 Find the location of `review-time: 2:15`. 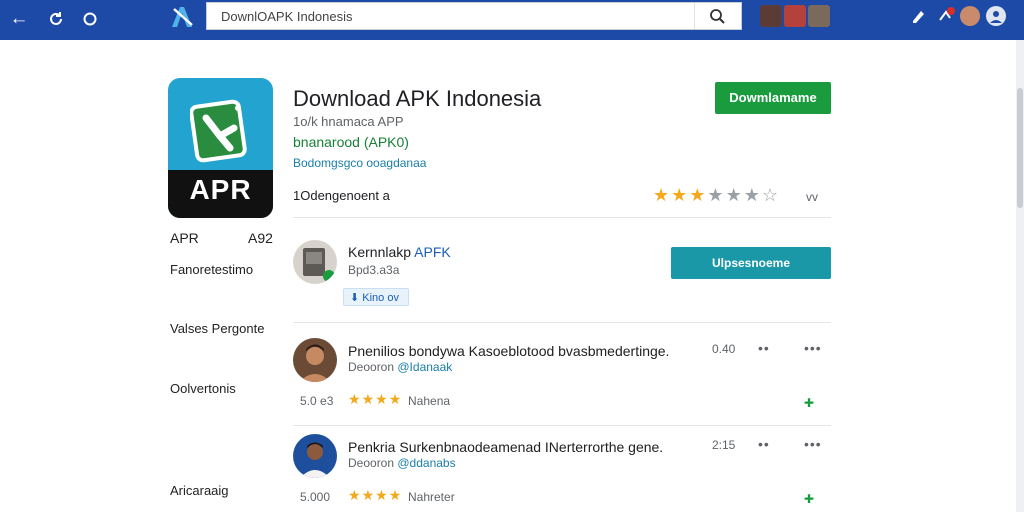

review-time: 2:15 is located at coordinates (724, 445).